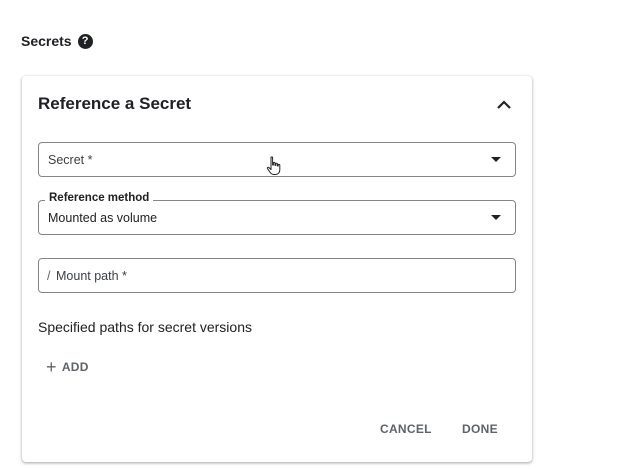 This screenshot has height=469, width=642. Describe the element at coordinates (51, 367) in the screenshot. I see `plus-icon: +` at that location.